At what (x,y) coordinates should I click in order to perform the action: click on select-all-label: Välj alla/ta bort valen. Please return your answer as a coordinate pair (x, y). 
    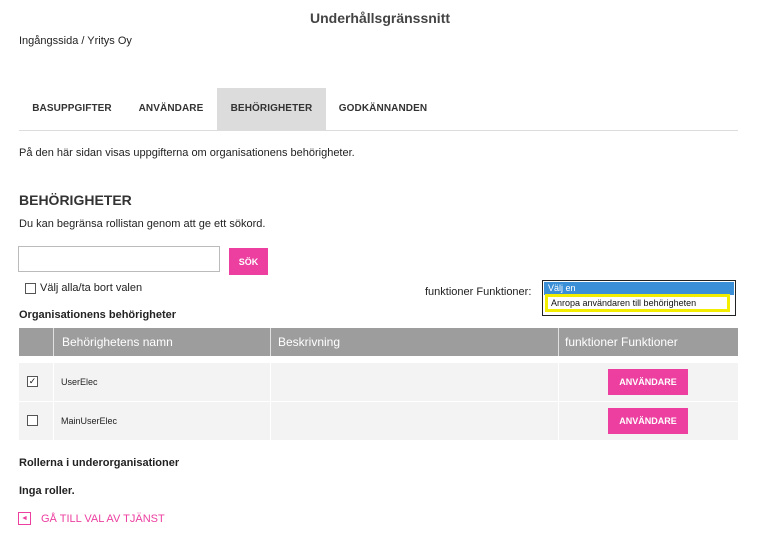
    Looking at the image, I should click on (91, 288).